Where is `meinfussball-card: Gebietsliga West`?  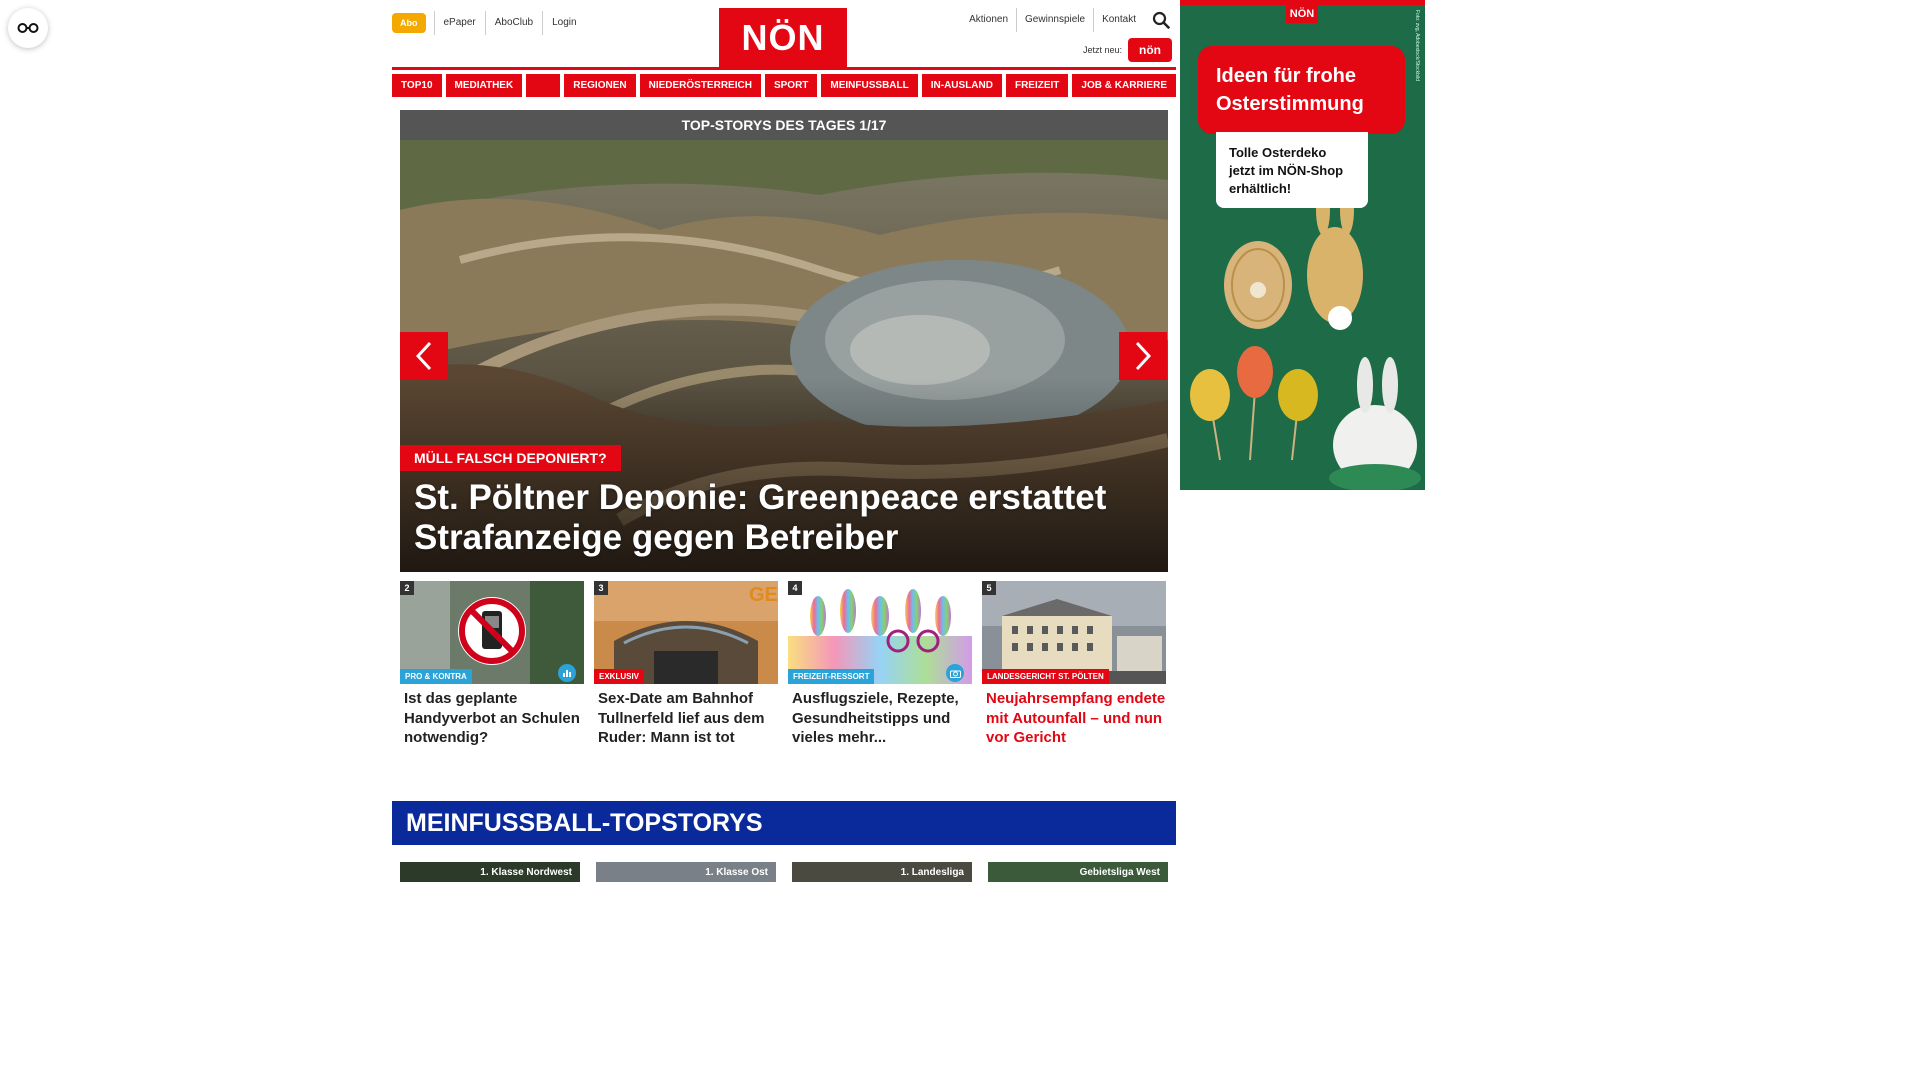
meinfussball-card: Gebietsliga West is located at coordinates (1078, 872).